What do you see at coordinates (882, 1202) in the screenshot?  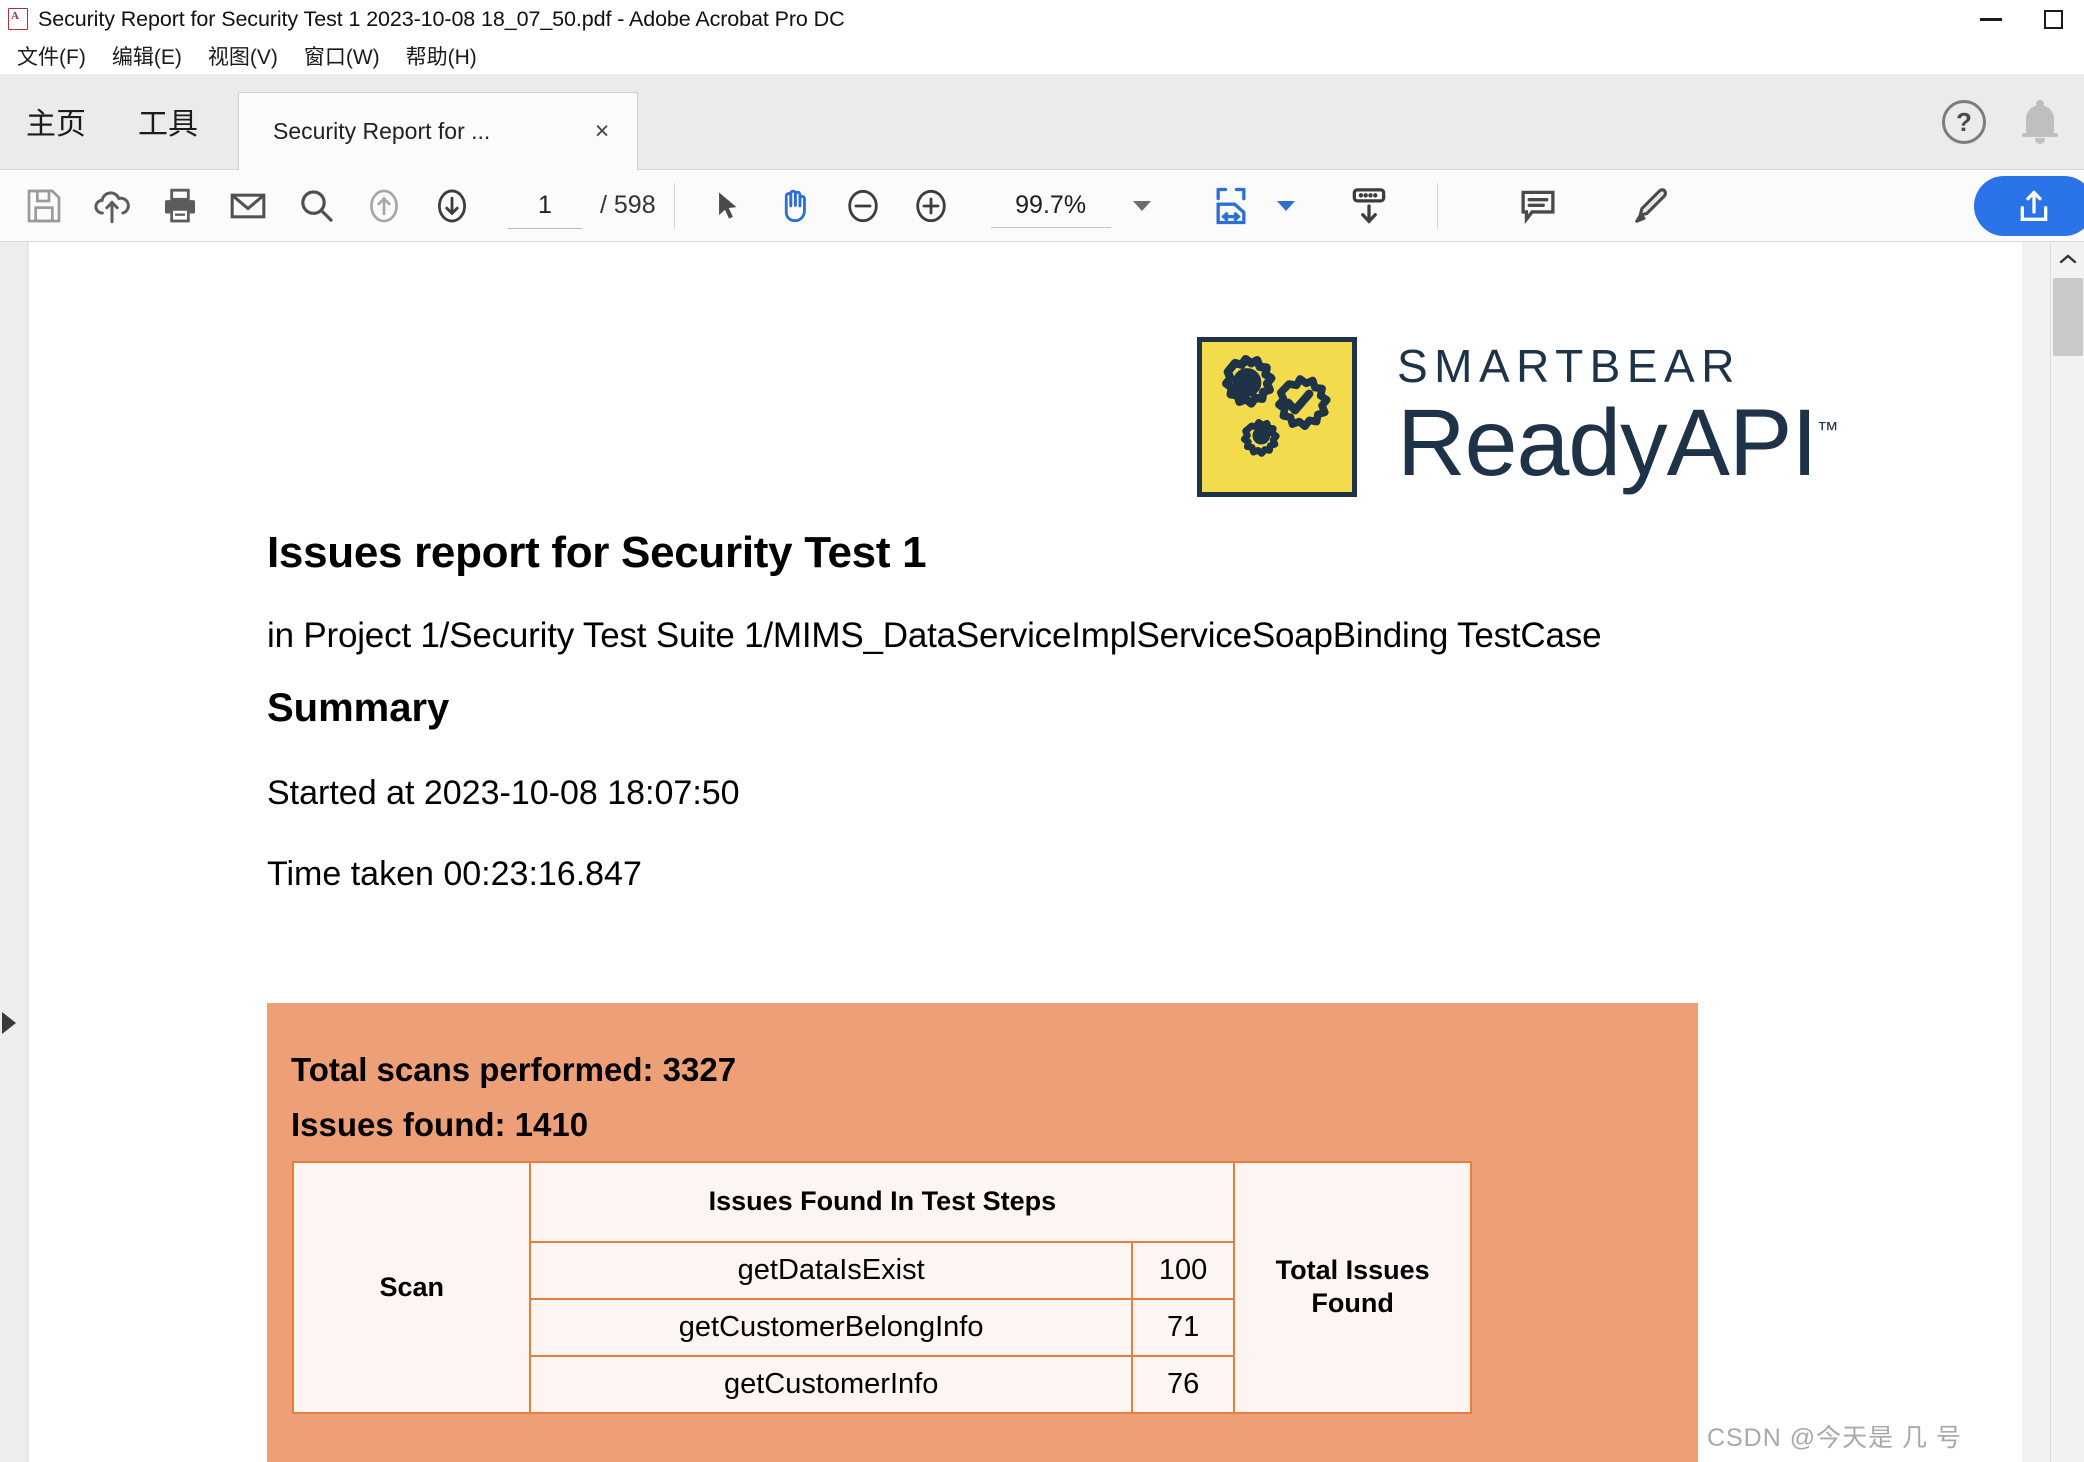 I see `col-header-issues-steps: Issues Found In Test Steps` at bounding box center [882, 1202].